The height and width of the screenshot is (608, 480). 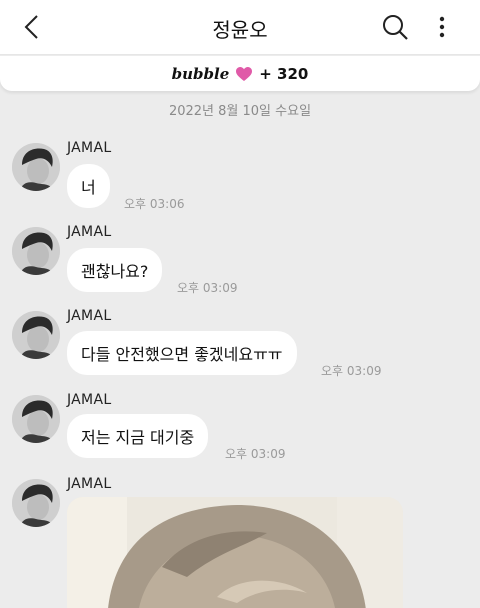 I want to click on bubble-logo: bubble, so click(x=200, y=73).